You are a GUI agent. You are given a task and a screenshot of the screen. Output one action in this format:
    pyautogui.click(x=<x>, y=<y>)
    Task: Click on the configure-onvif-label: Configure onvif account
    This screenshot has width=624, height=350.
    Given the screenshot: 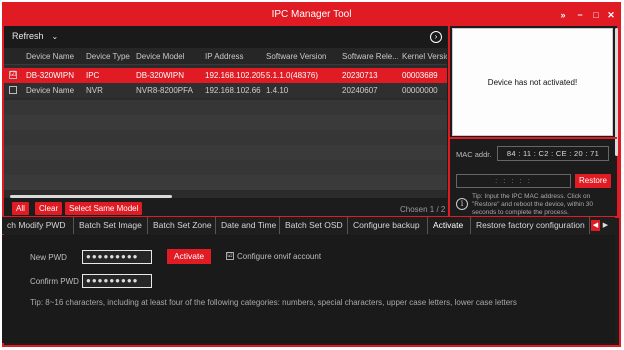 What is the action you would take?
    pyautogui.click(x=279, y=256)
    